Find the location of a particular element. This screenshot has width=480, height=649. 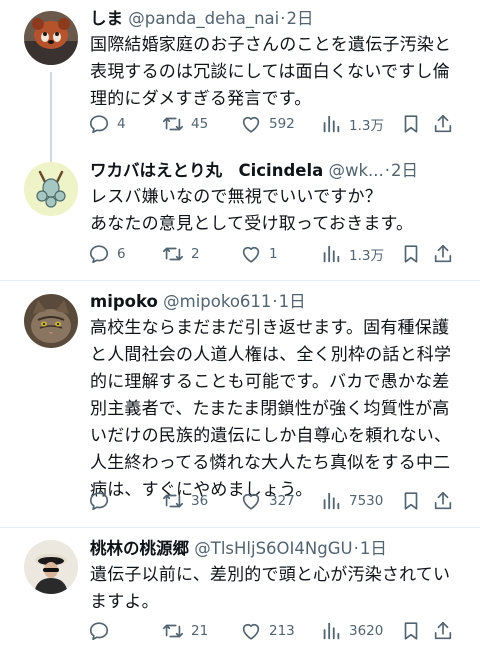

tweet-text-line: 別主義者で、たまたま閉鎖性が強く均質性が高 is located at coordinates (270, 409).